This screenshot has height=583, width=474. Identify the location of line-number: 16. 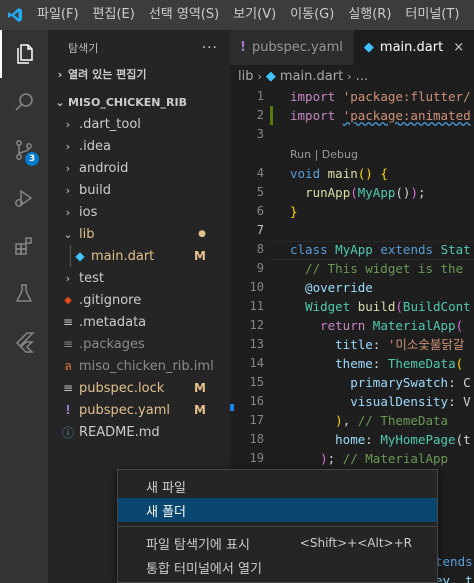
(256, 401).